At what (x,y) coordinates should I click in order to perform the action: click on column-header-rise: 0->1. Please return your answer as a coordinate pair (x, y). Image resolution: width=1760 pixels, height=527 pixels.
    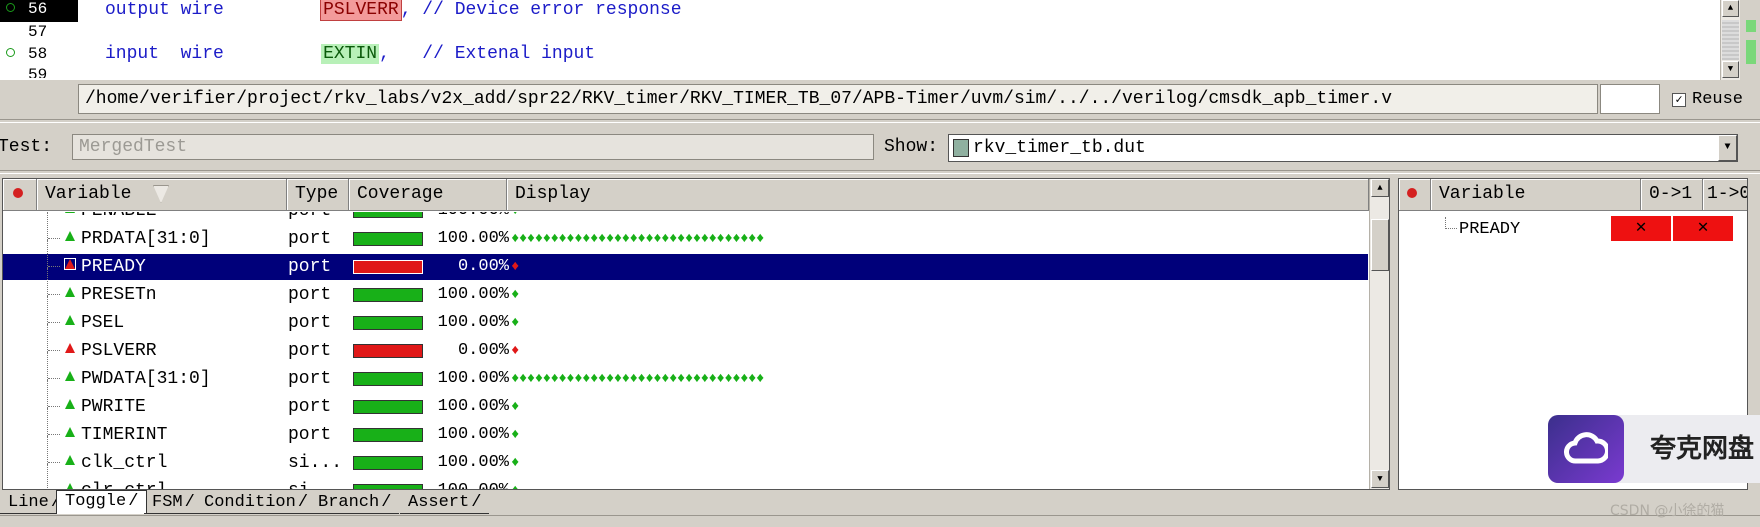
    Looking at the image, I should click on (1672, 195).